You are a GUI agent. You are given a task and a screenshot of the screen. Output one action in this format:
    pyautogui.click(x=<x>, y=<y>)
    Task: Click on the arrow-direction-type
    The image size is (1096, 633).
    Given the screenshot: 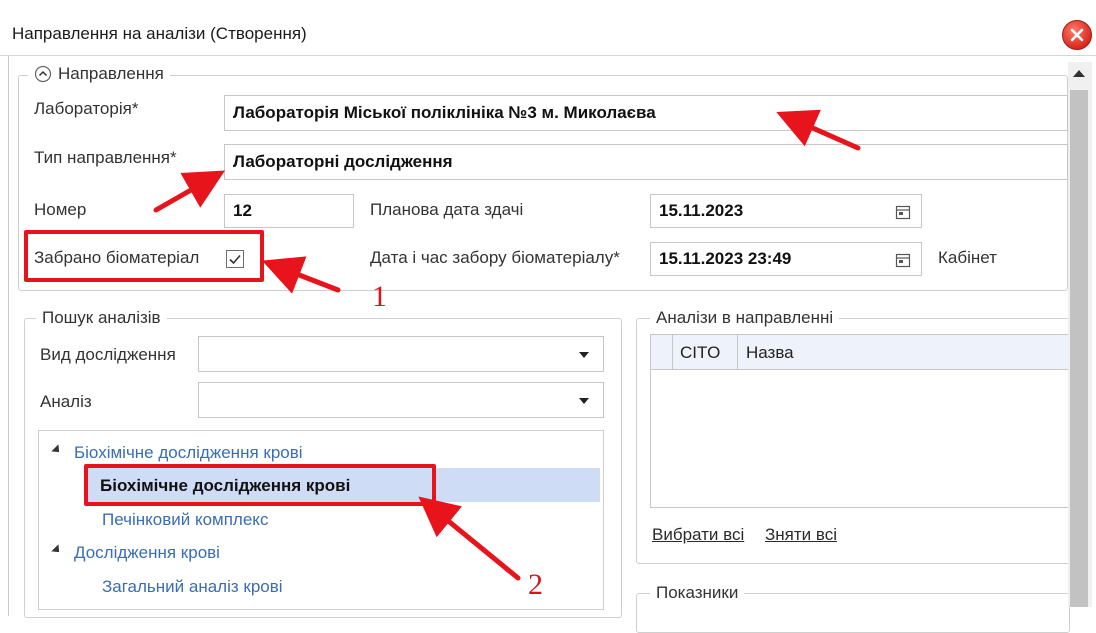 What is the action you would take?
    pyautogui.click(x=189, y=191)
    